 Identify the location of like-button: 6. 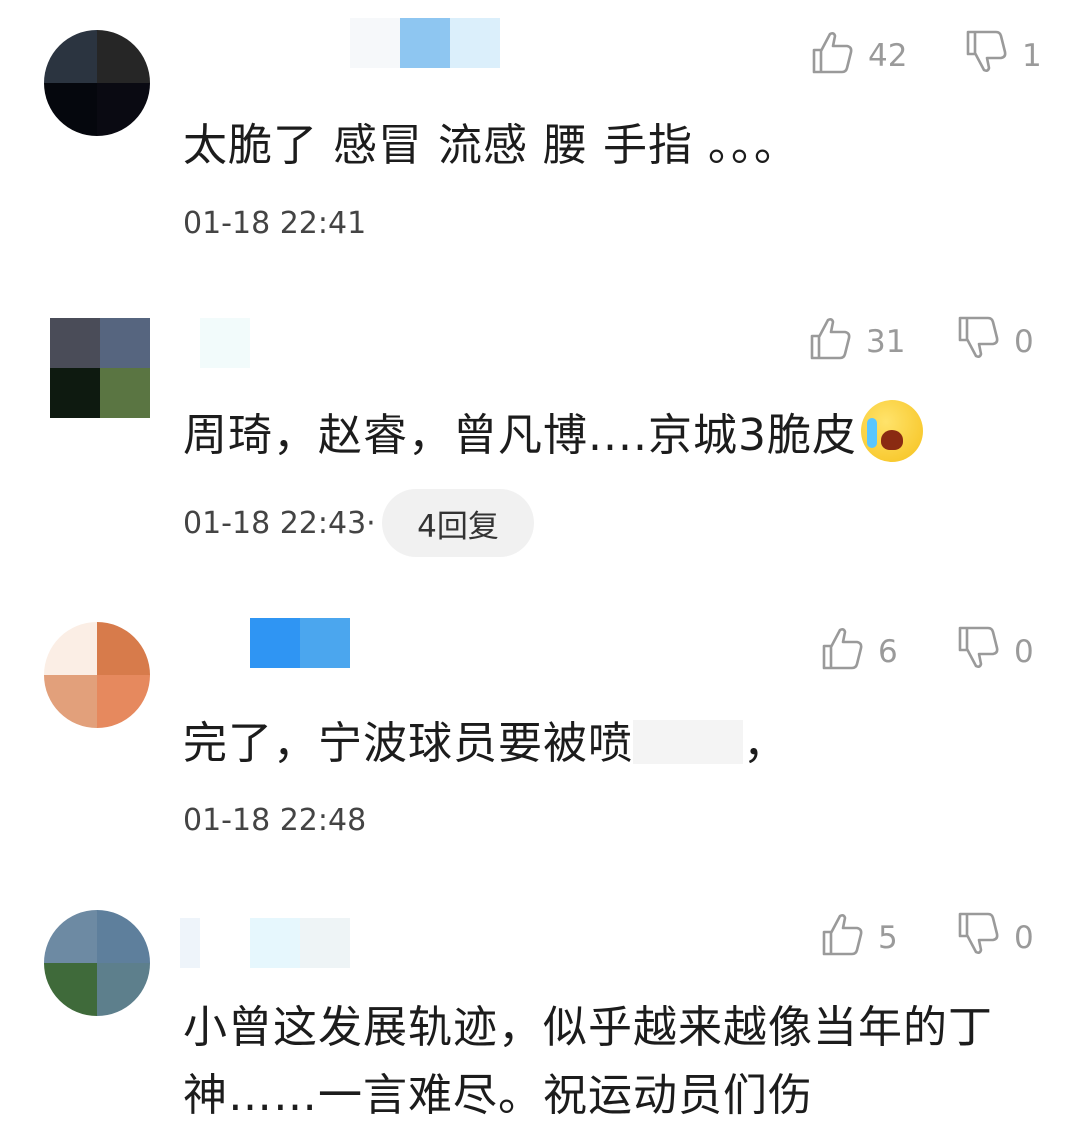
(860, 652).